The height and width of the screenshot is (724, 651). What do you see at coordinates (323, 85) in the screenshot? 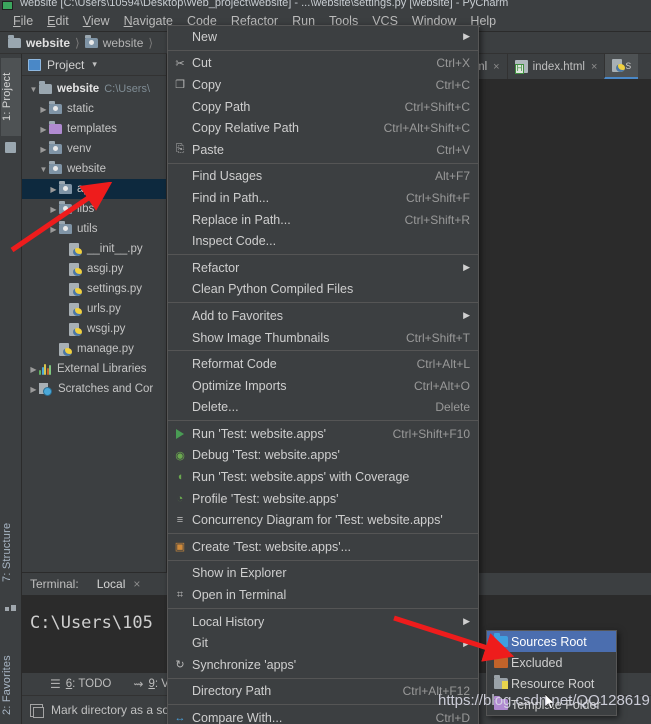
I see `context-menu-item: ❐ Copy Ctrl+C` at bounding box center [323, 85].